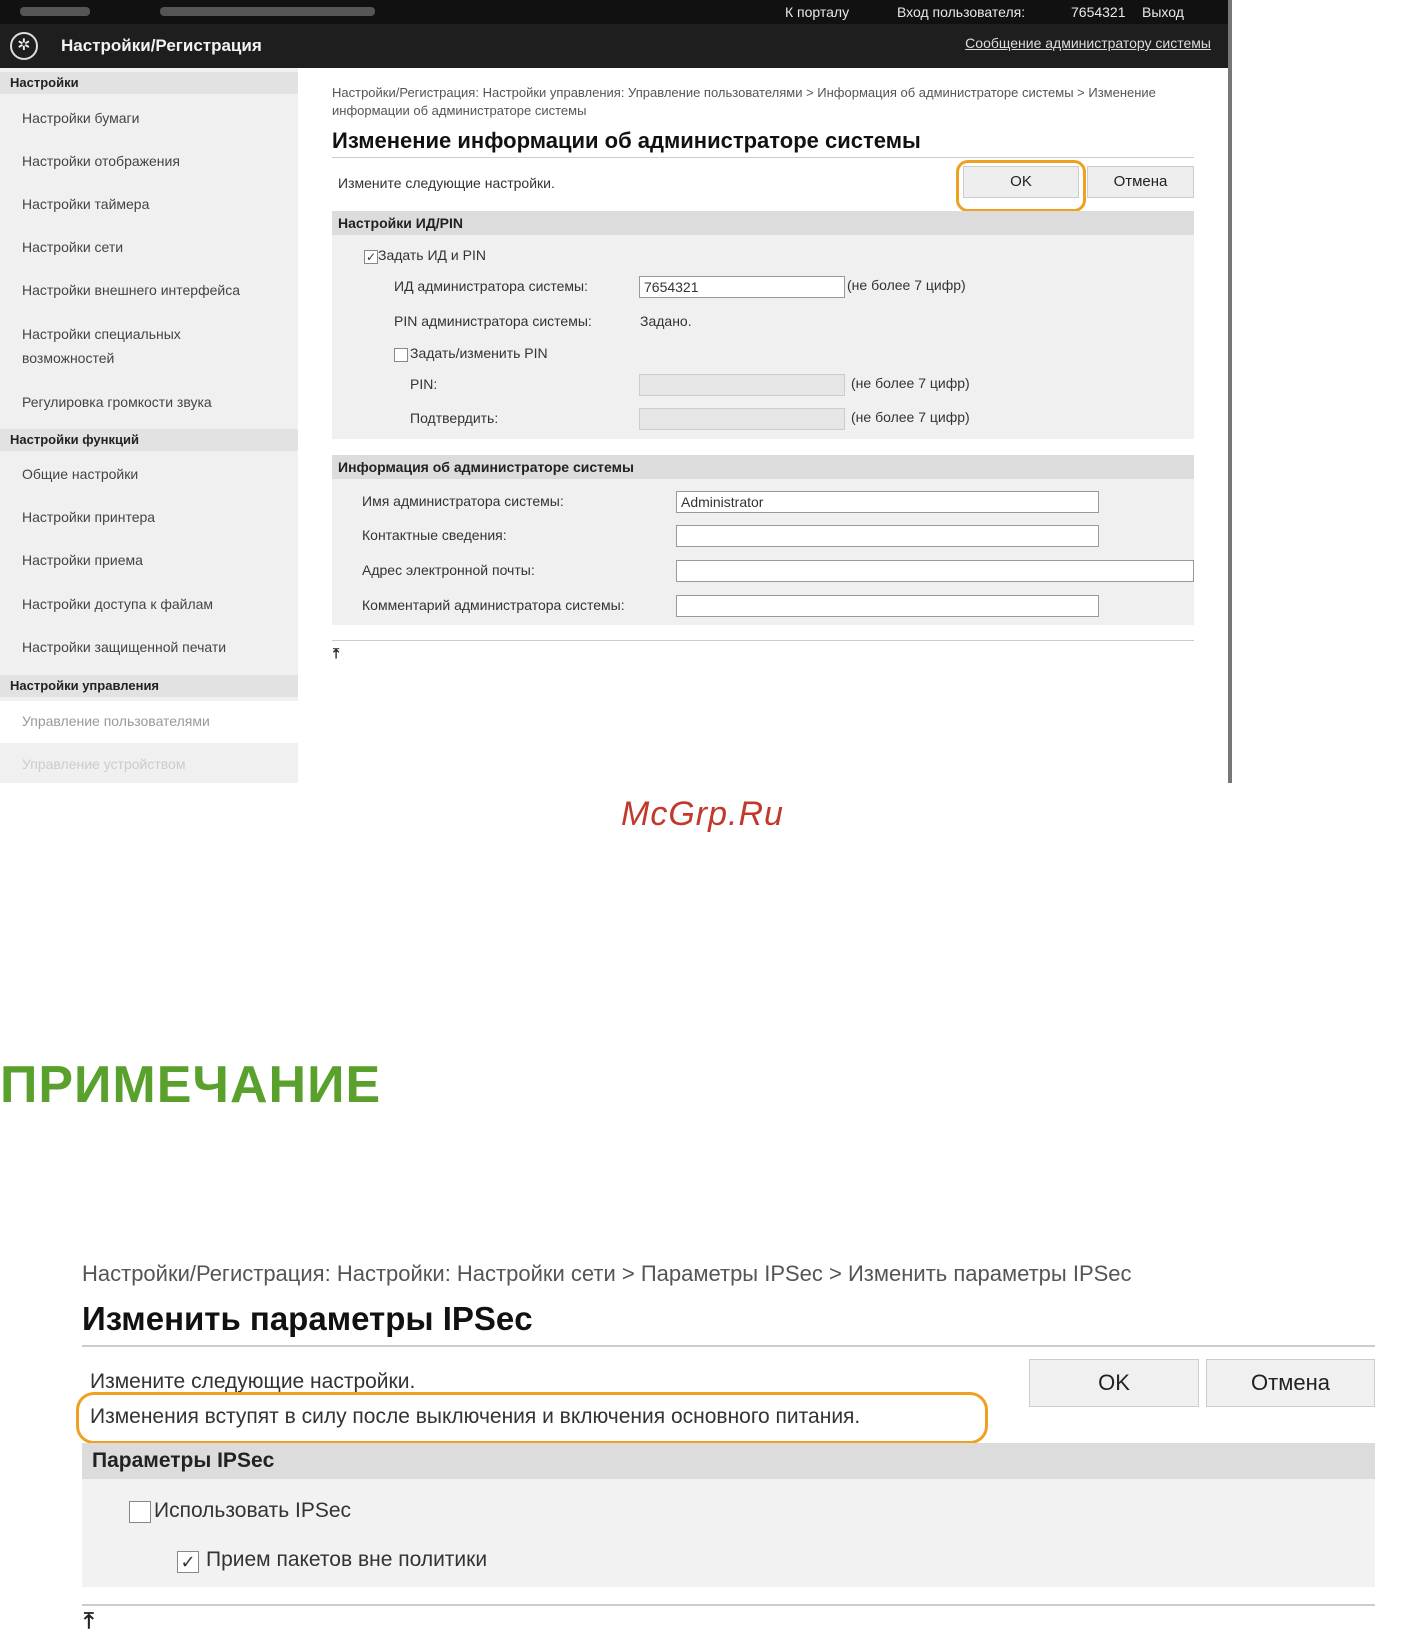  Describe the element at coordinates (149, 686) in the screenshot. I see `sidebar-section-management: Настройки управления` at that location.